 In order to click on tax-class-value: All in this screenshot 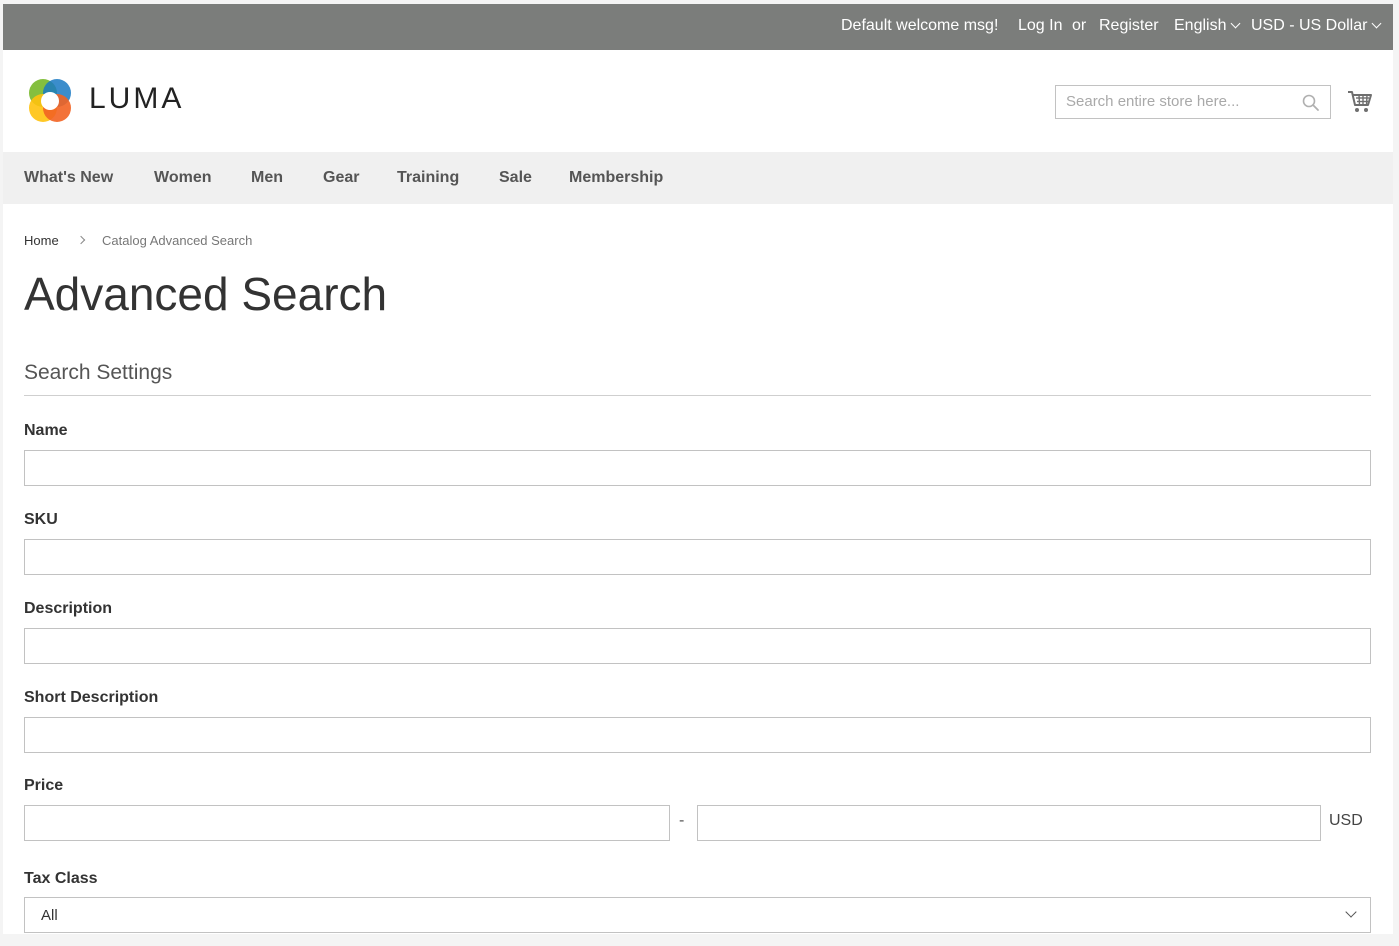, I will do `click(49, 915)`.